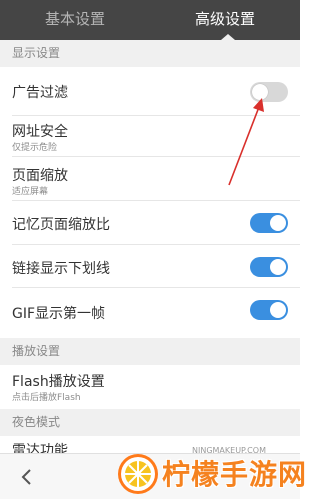 The height and width of the screenshot is (499, 320). What do you see at coordinates (40, 132) in the screenshot?
I see `setting-title: 网址安全` at bounding box center [40, 132].